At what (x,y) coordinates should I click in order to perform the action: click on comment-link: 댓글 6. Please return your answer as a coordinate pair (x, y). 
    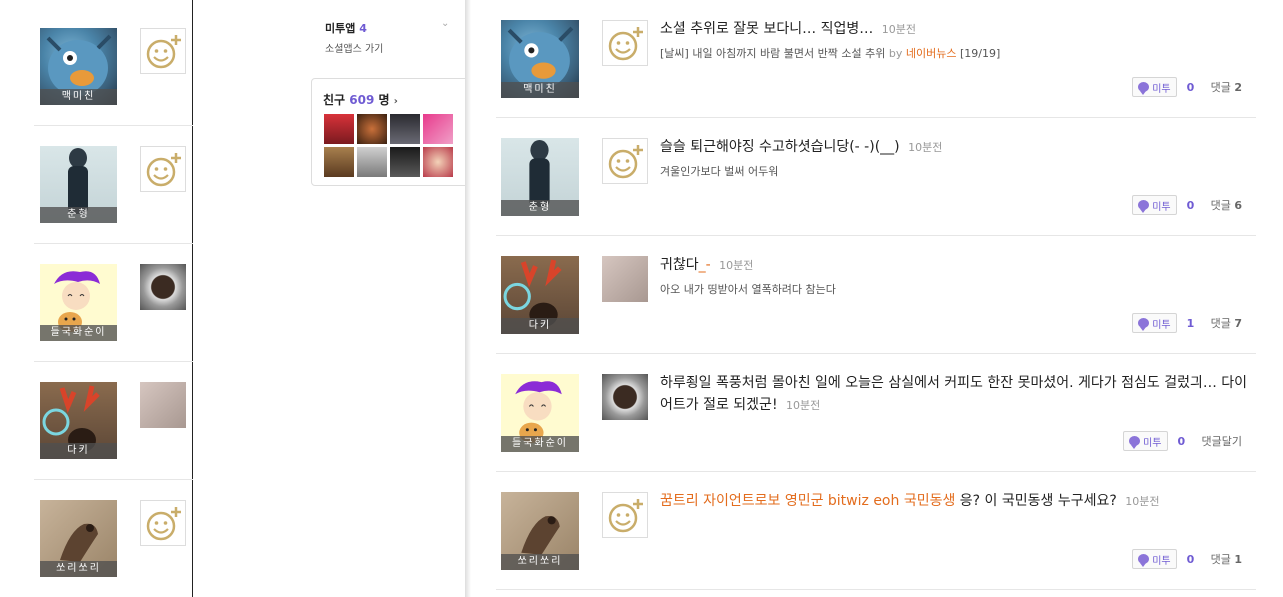
    Looking at the image, I should click on (1226, 205).